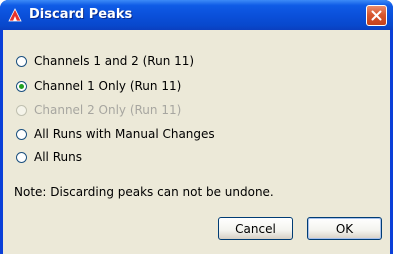  Describe the element at coordinates (21, 110) in the screenshot. I see `radio-button-disabled` at that location.